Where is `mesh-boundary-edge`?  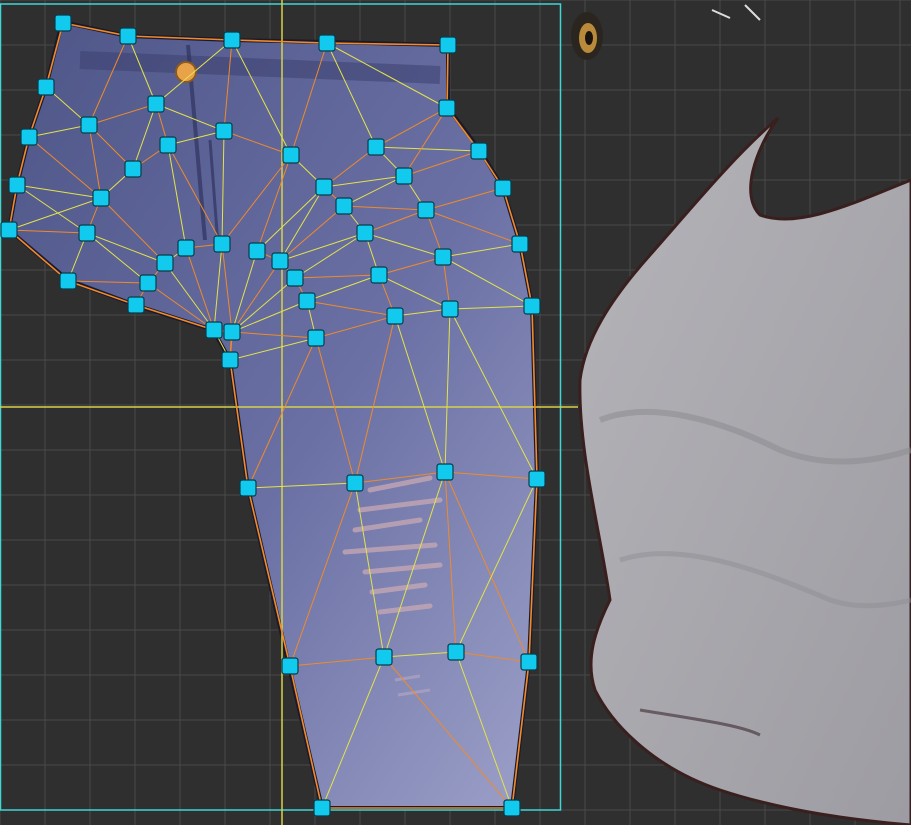
mesh-boundary-edge is located at coordinates (447, 76).